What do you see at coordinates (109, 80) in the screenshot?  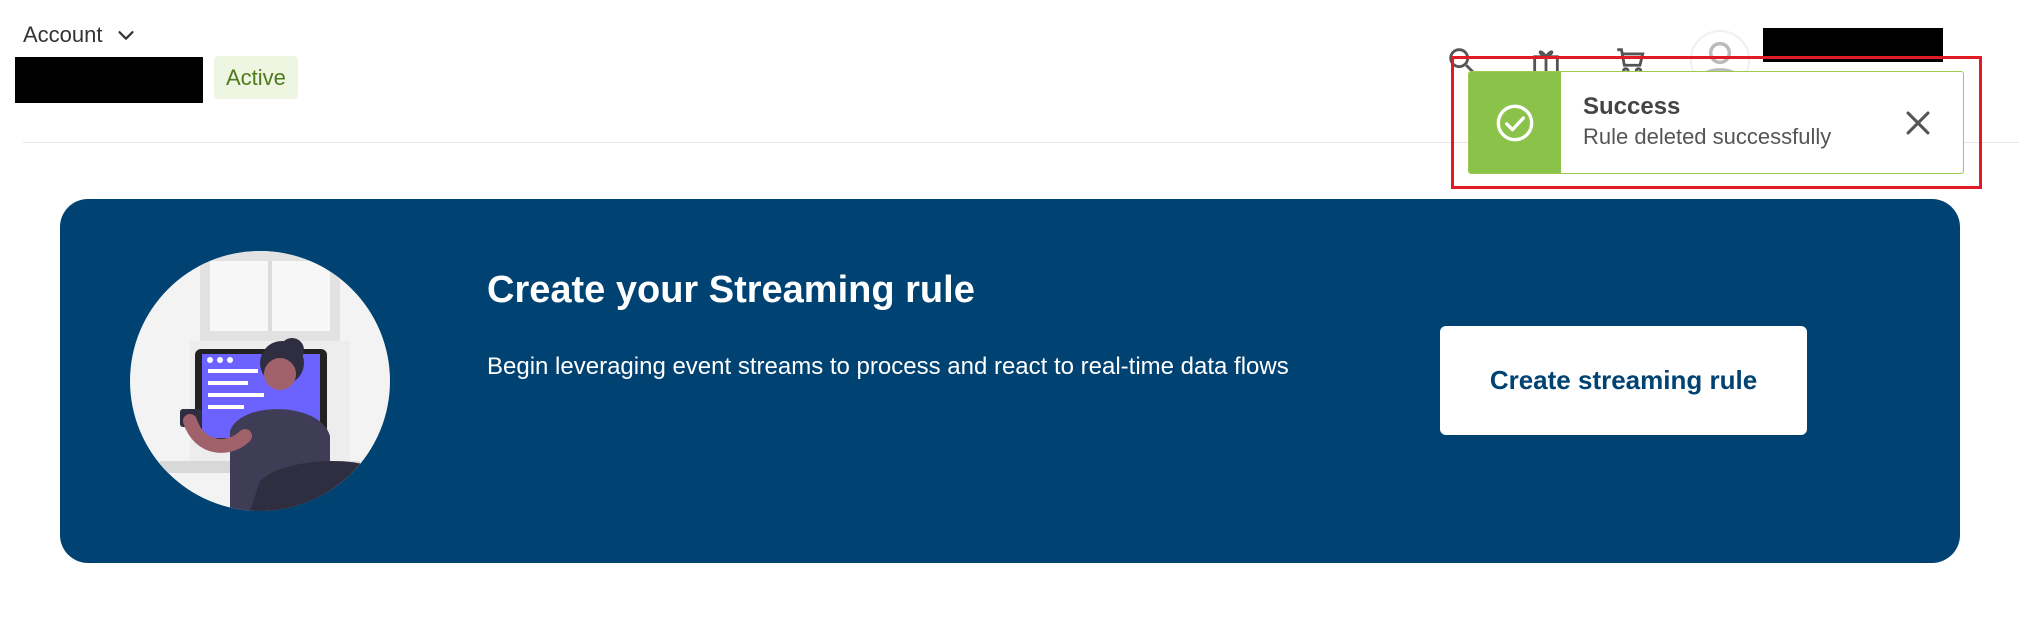 I see `account-name-redacted` at bounding box center [109, 80].